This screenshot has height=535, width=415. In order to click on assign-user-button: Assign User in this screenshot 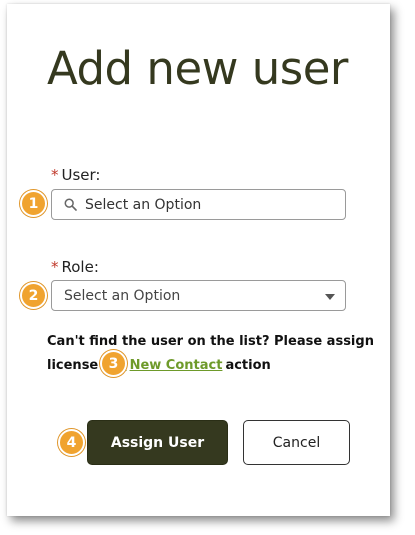, I will do `click(157, 442)`.